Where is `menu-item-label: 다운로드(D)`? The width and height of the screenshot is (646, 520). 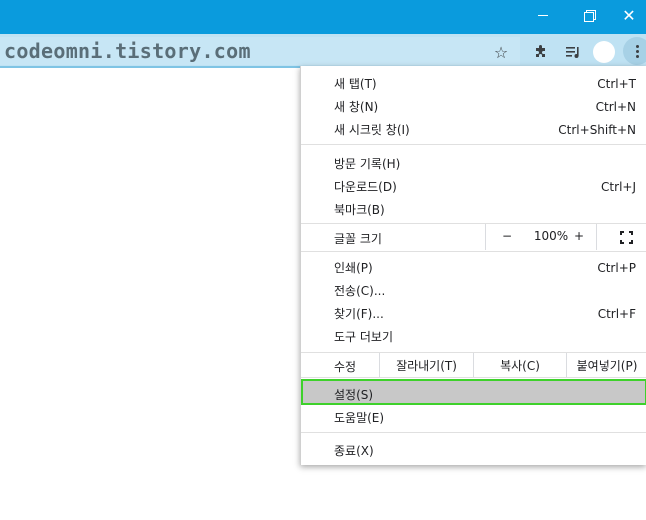
menu-item-label: 다운로드(D) is located at coordinates (365, 187).